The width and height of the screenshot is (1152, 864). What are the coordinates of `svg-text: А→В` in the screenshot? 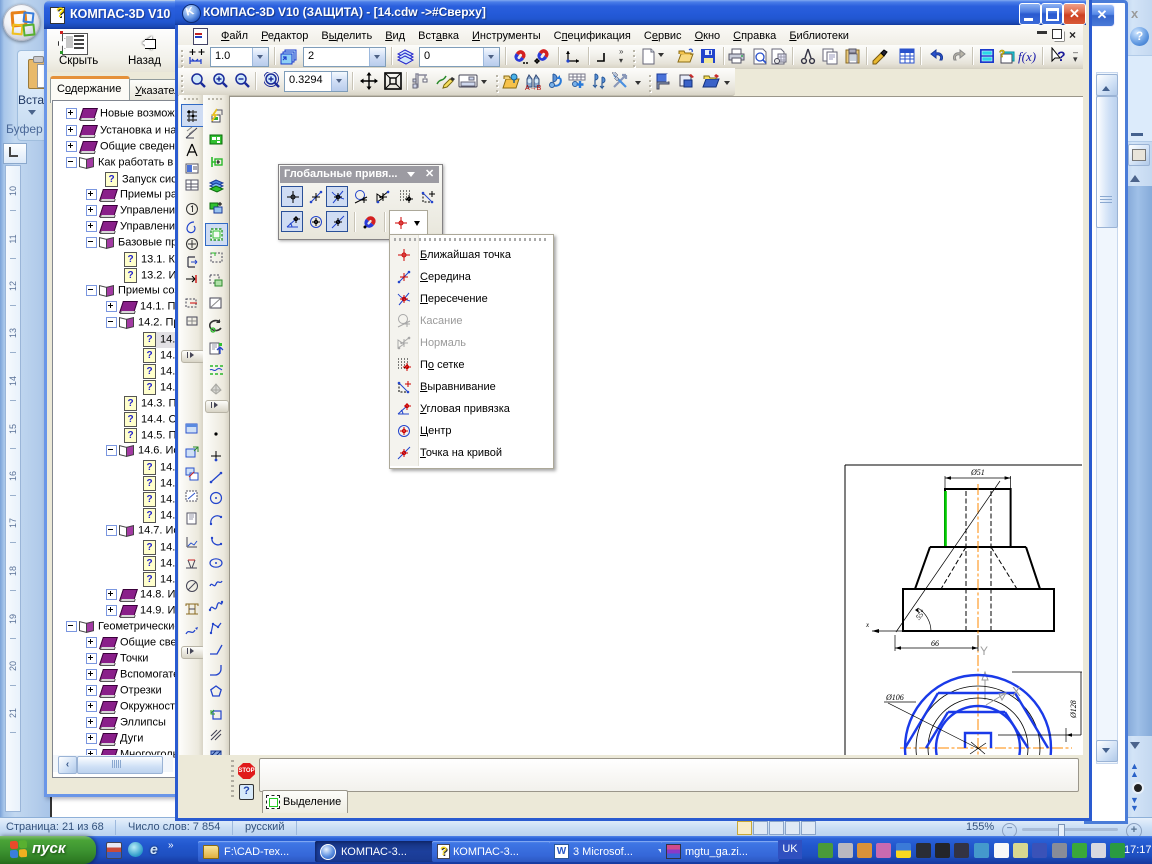 It's located at (533, 88).